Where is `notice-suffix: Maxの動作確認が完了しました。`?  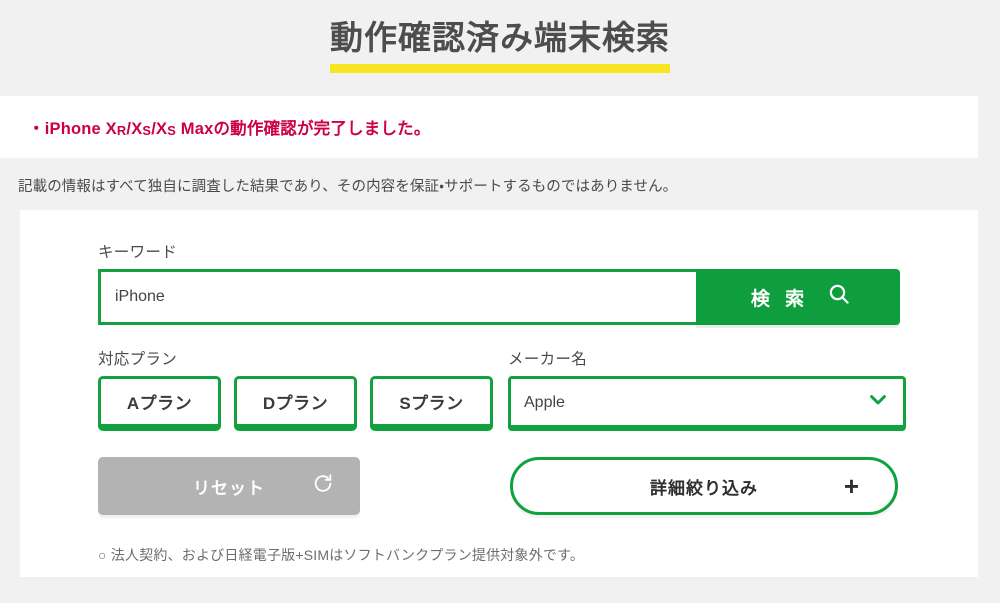
notice-suffix: Maxの動作確認が完了しました。 is located at coordinates (303, 129).